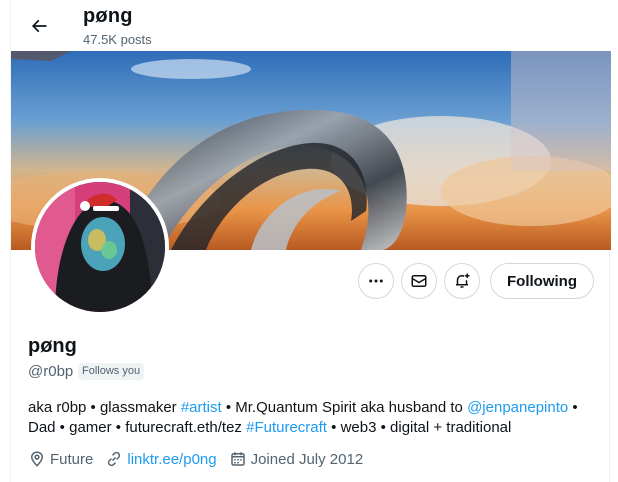  I want to click on back-button, so click(39, 26).